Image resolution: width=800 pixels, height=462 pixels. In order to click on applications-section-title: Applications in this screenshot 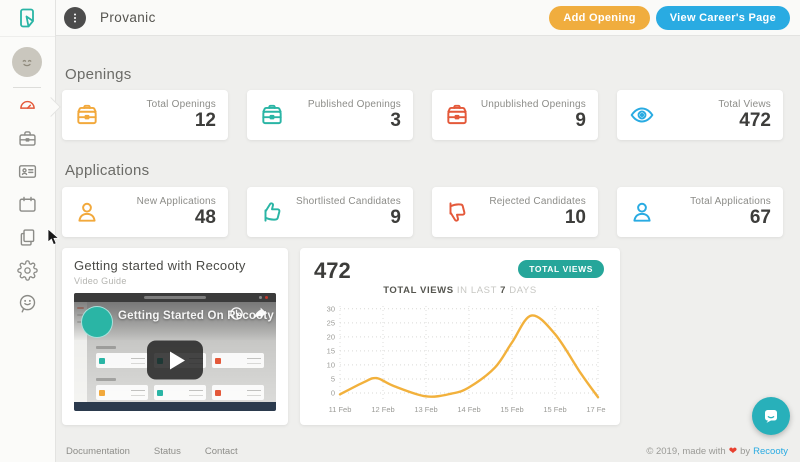, I will do `click(107, 170)`.